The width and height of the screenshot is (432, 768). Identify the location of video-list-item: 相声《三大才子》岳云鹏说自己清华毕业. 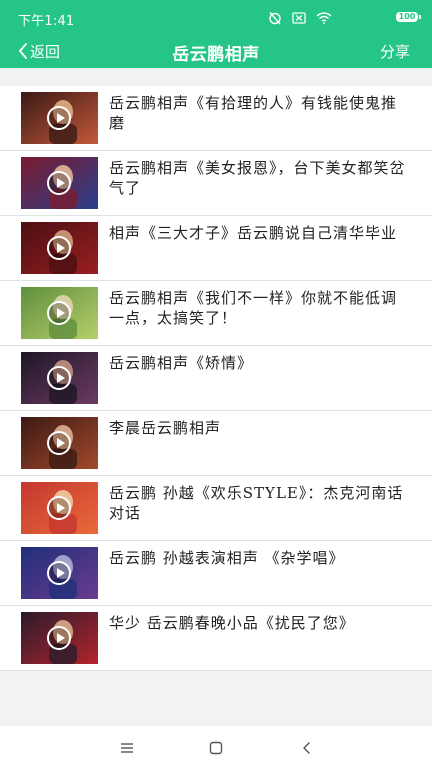
(216, 248).